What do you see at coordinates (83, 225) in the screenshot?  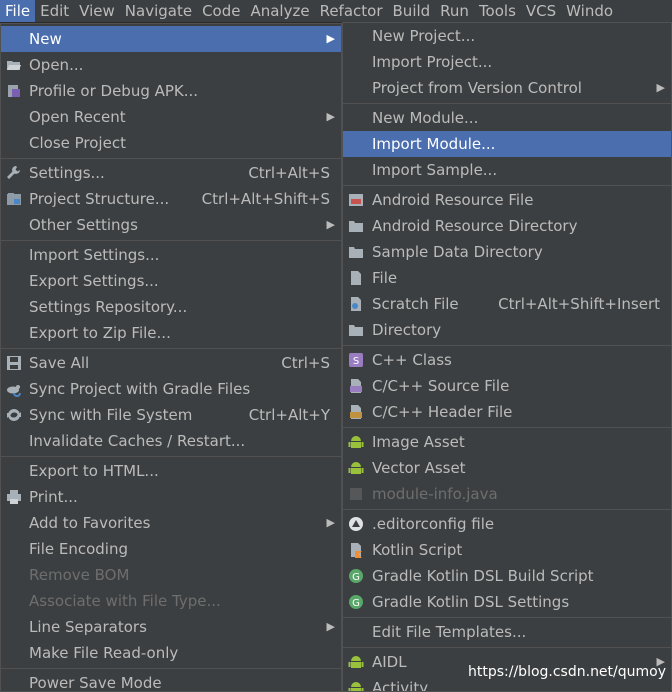 I see `file-other-settings-label: Other Settings` at bounding box center [83, 225].